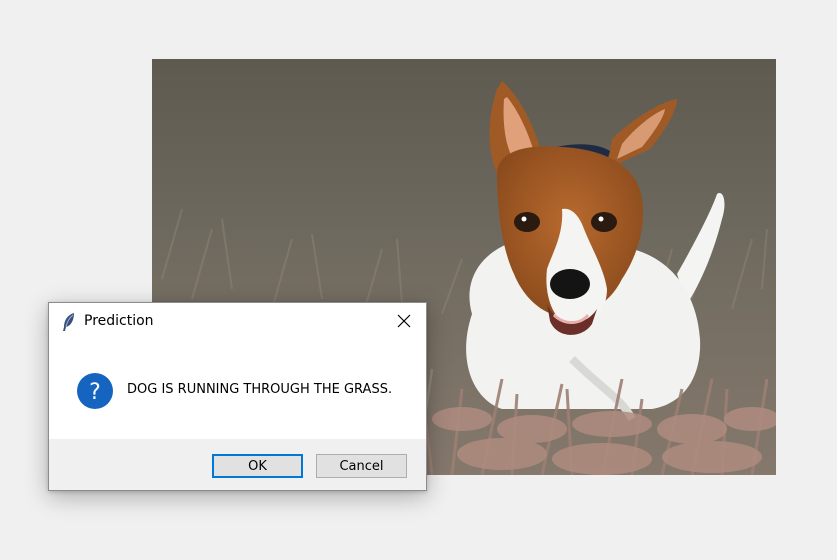 The width and height of the screenshot is (837, 560). Describe the element at coordinates (260, 389) in the screenshot. I see `dialog-message: DOG IS RUNNING THROUGH THE GRASS.` at that location.